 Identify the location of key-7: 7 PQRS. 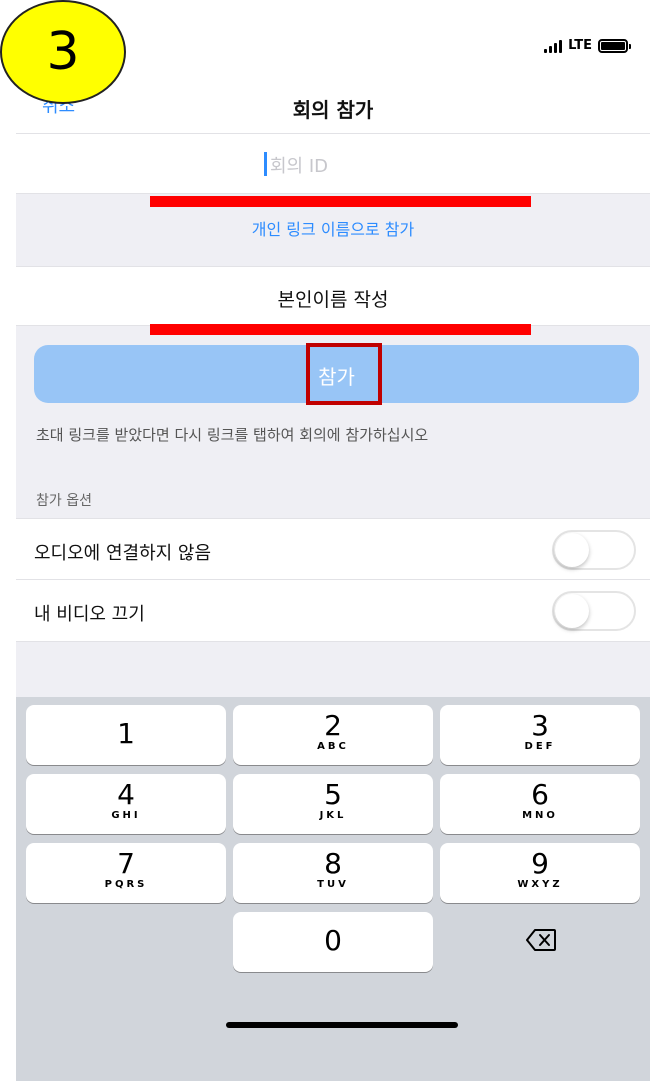
(126, 873).